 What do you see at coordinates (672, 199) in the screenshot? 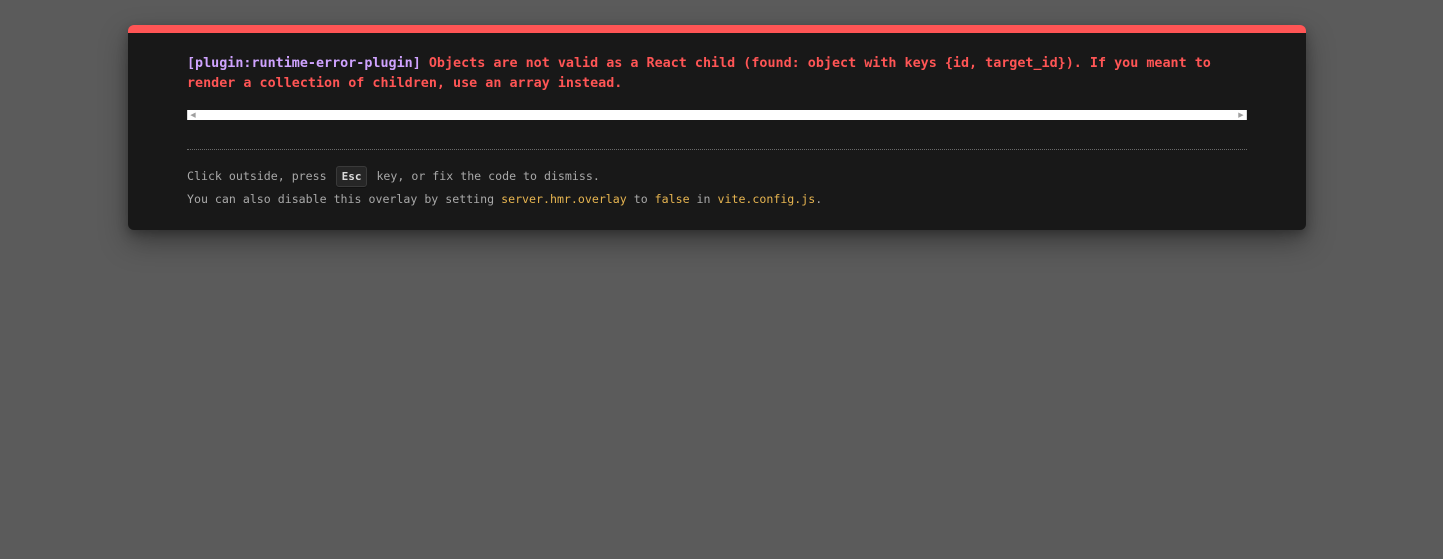
I see `false-value-code: false` at bounding box center [672, 199].